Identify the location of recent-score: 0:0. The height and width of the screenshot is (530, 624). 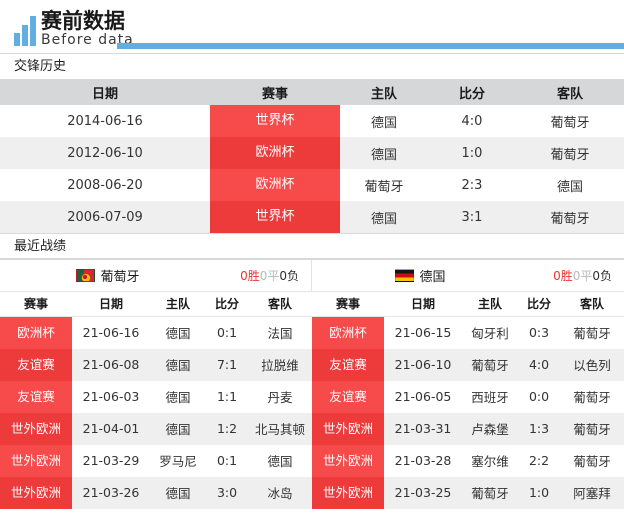
(539, 396).